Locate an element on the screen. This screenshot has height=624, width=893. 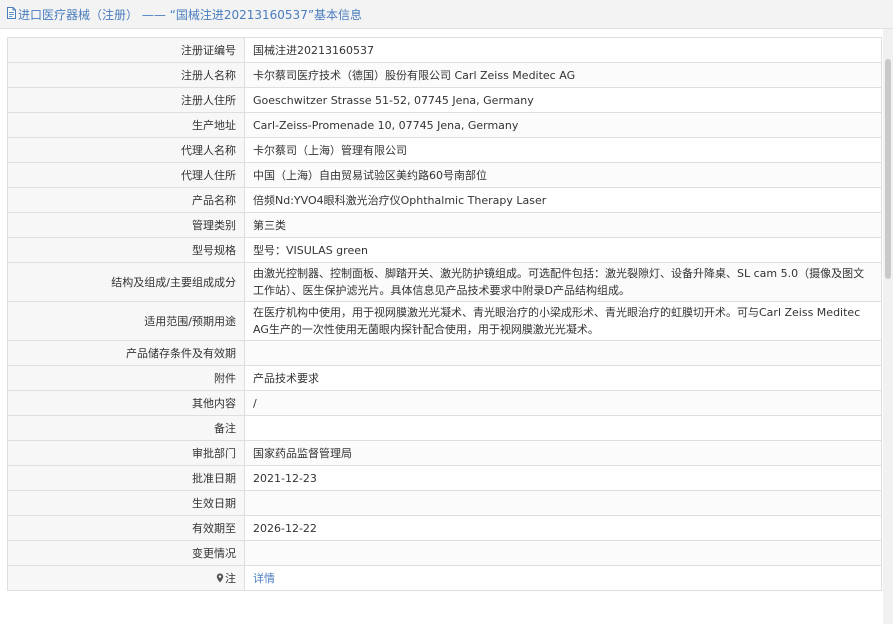
document-icon is located at coordinates (11, 13).